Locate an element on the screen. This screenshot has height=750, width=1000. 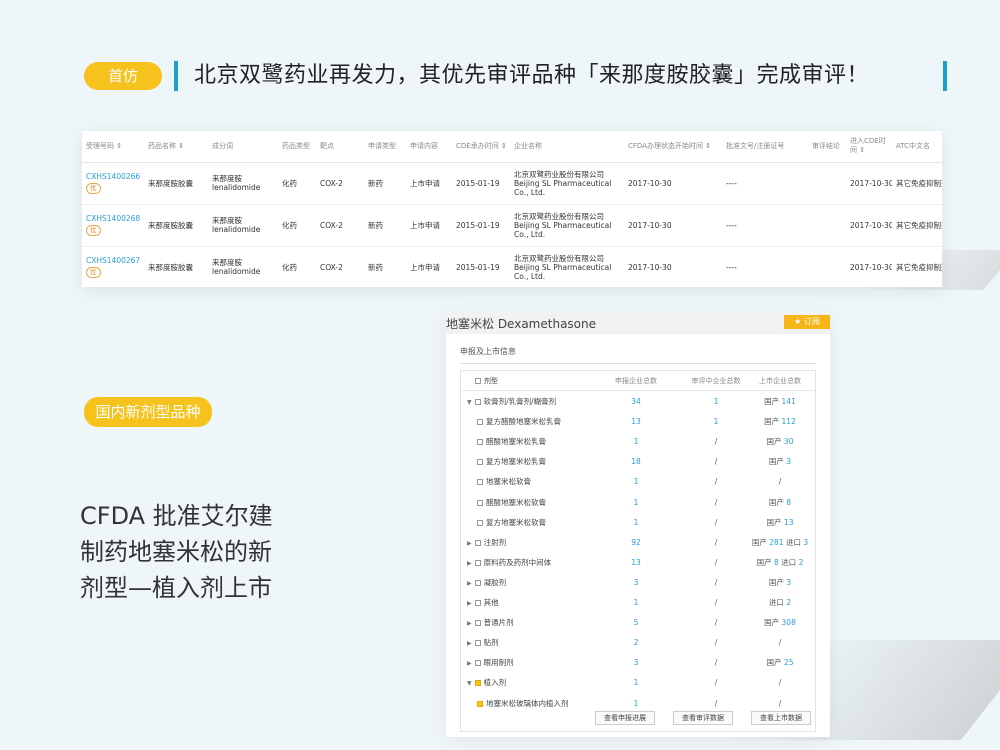
dosage-form-row: ▶ 贴剂 2// is located at coordinates (638, 642).